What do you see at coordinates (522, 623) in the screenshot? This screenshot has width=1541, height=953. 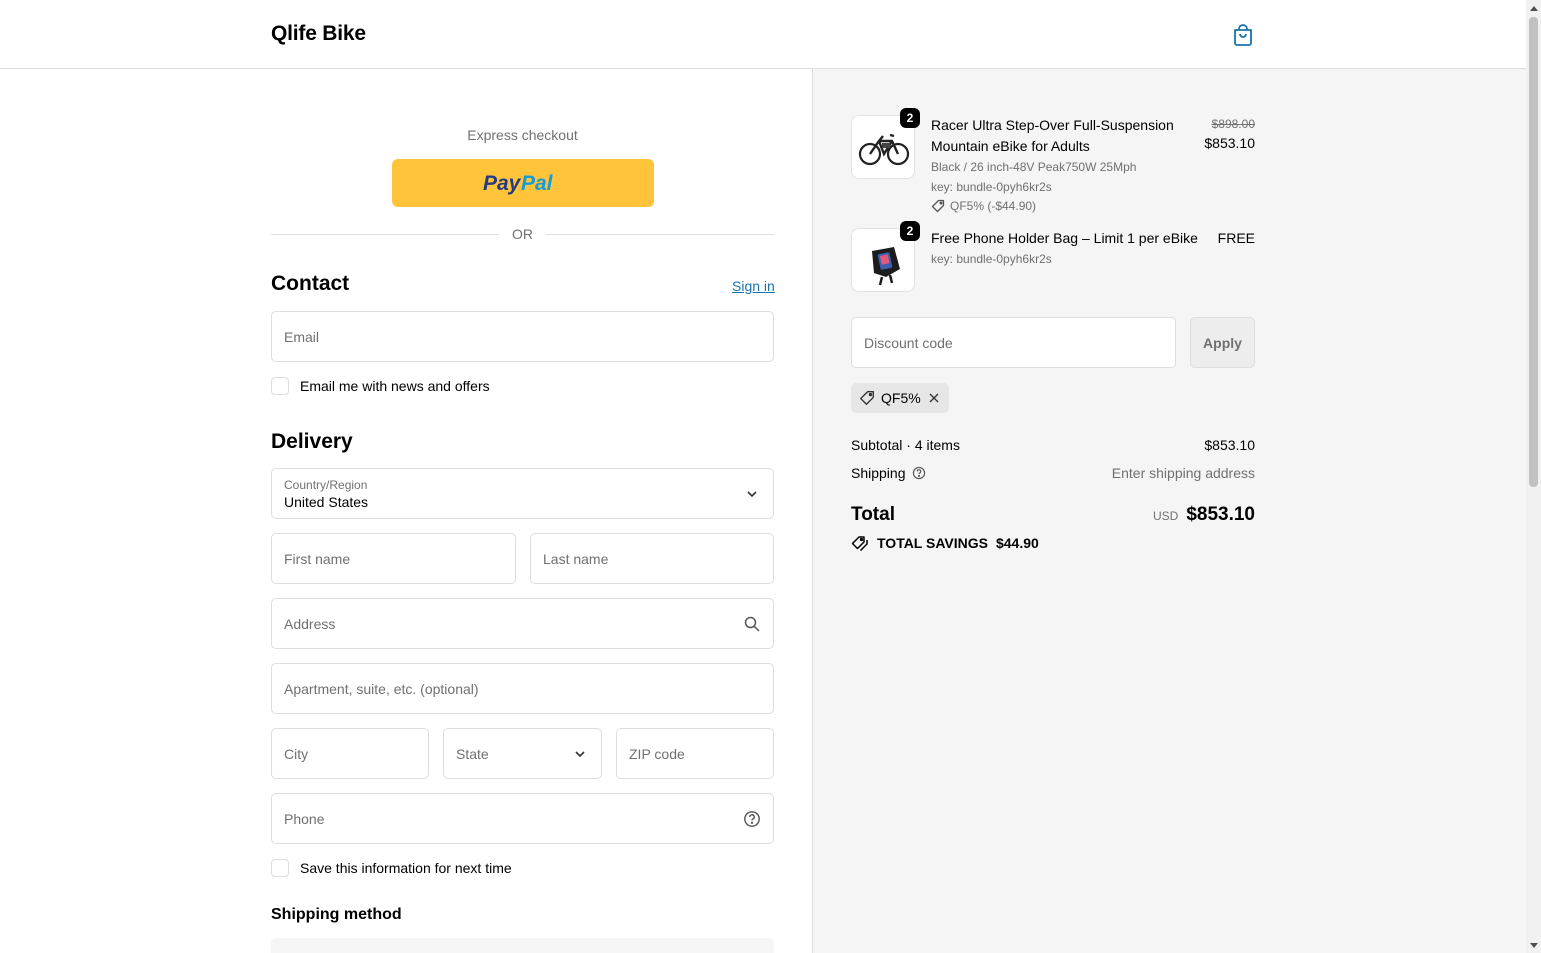 I see `address-field: Address` at bounding box center [522, 623].